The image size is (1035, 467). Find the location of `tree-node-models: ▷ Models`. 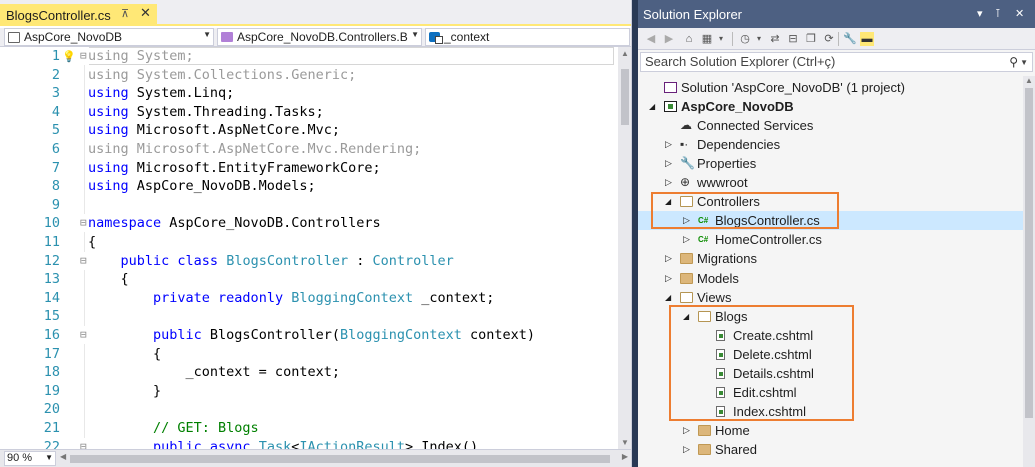

tree-node-models: ▷ Models is located at coordinates (830, 278).